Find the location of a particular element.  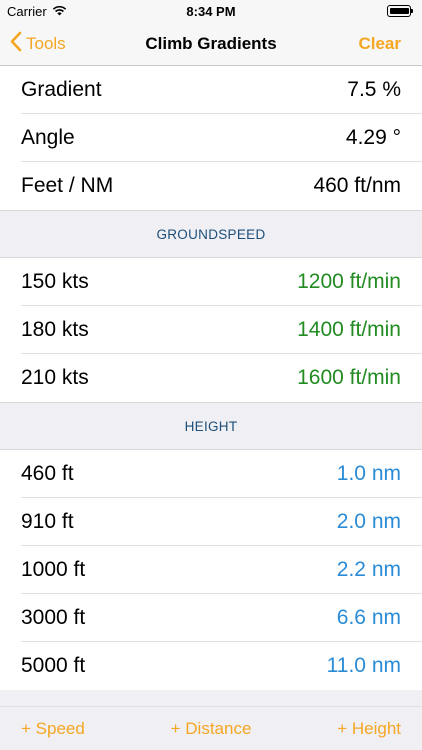

height-row: 1000 ft 2.2 nm is located at coordinates (211, 570).